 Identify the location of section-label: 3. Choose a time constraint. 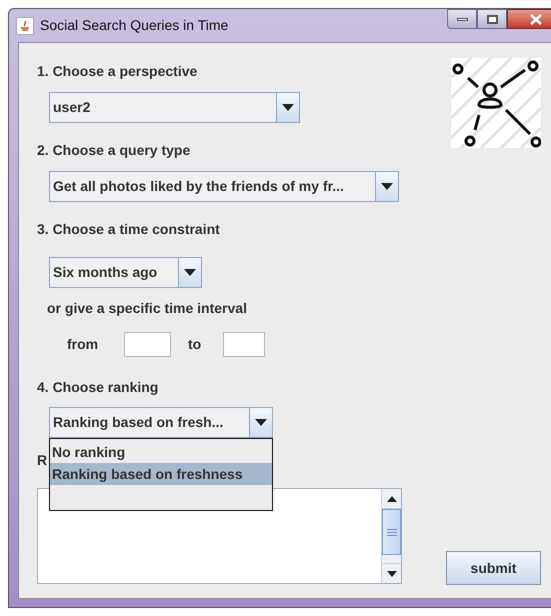
(129, 229).